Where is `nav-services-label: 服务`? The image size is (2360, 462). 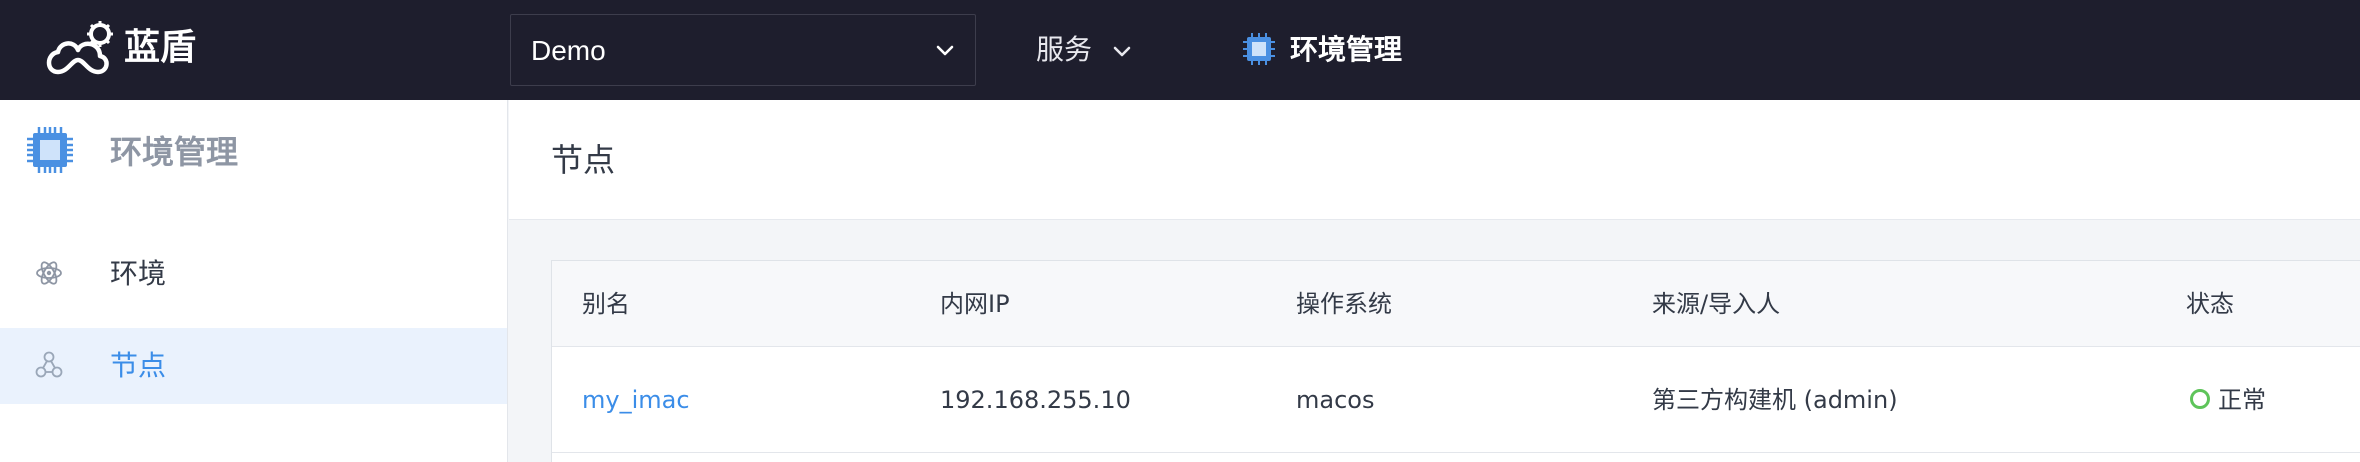 nav-services-label: 服务 is located at coordinates (1064, 49).